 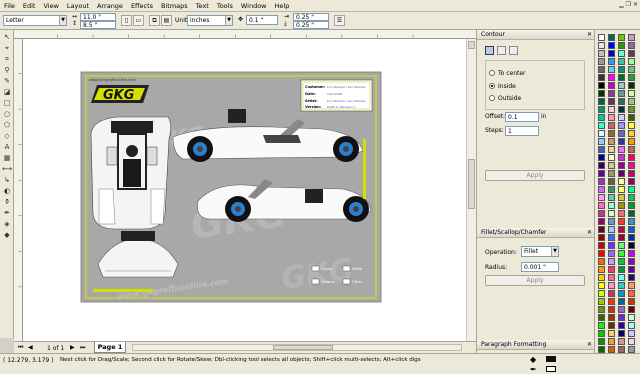 What do you see at coordinates (7, 169) in the screenshot?
I see `dimension-tool-icon: ⟷` at bounding box center [7, 169].